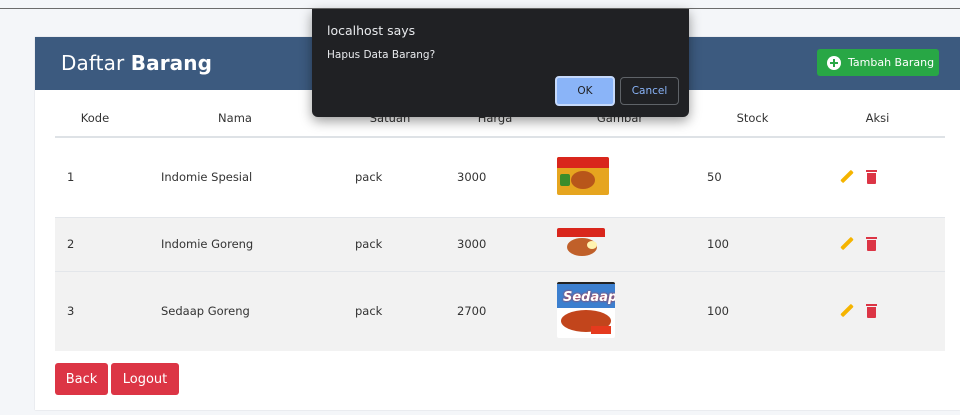 This screenshot has height=415, width=960. I want to click on dialog-title: localhost says, so click(371, 30).